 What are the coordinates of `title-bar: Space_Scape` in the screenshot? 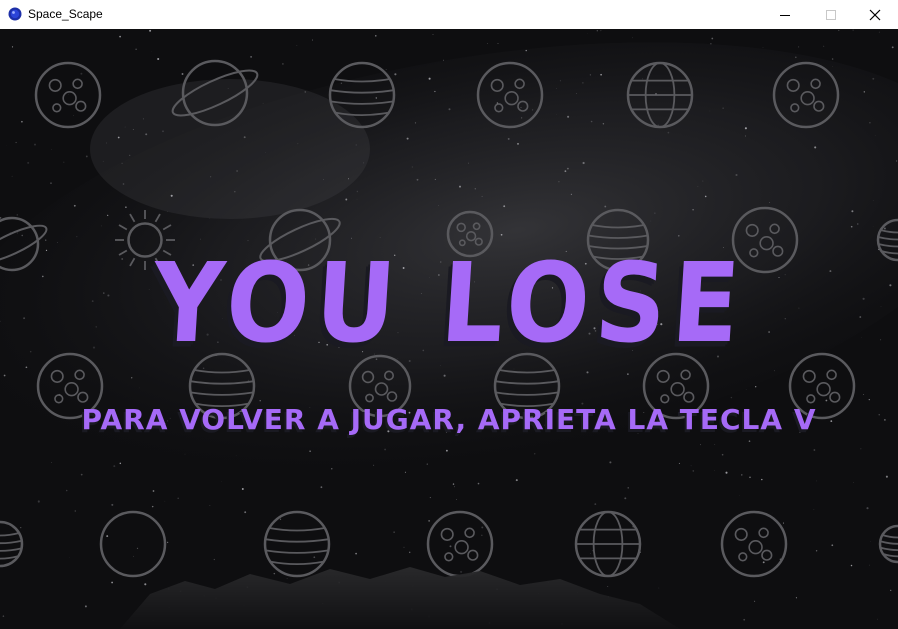 It's located at (449, 14).